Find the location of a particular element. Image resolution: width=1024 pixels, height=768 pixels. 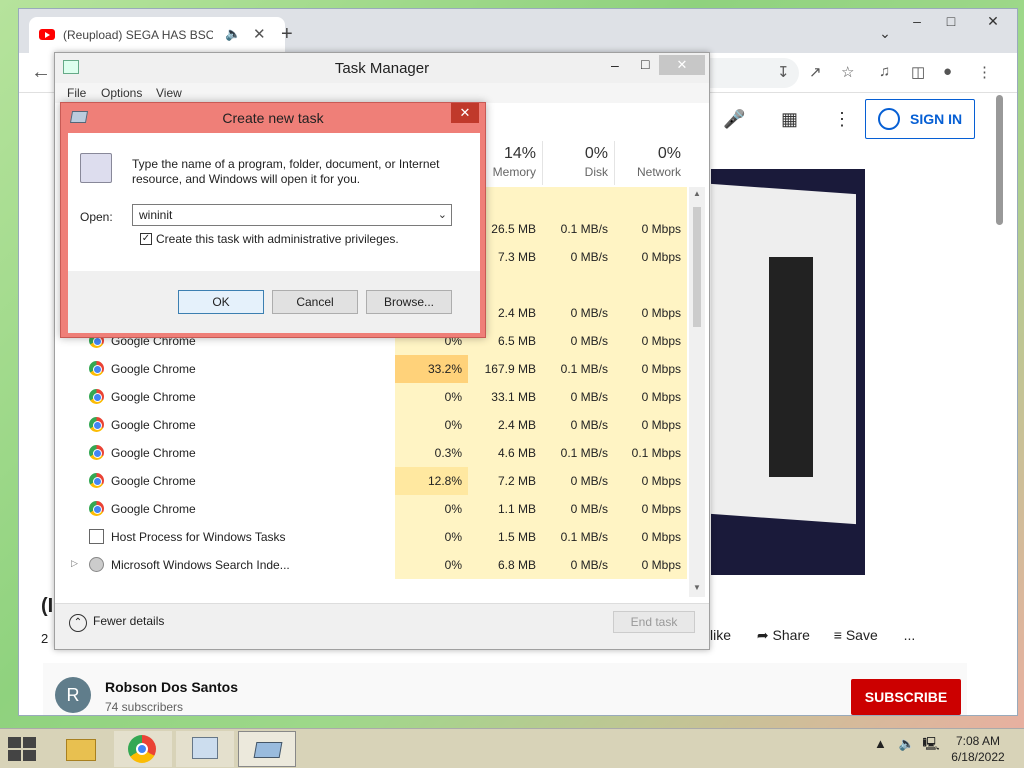

subscribe-button: SUBSCRIBE is located at coordinates (906, 697).